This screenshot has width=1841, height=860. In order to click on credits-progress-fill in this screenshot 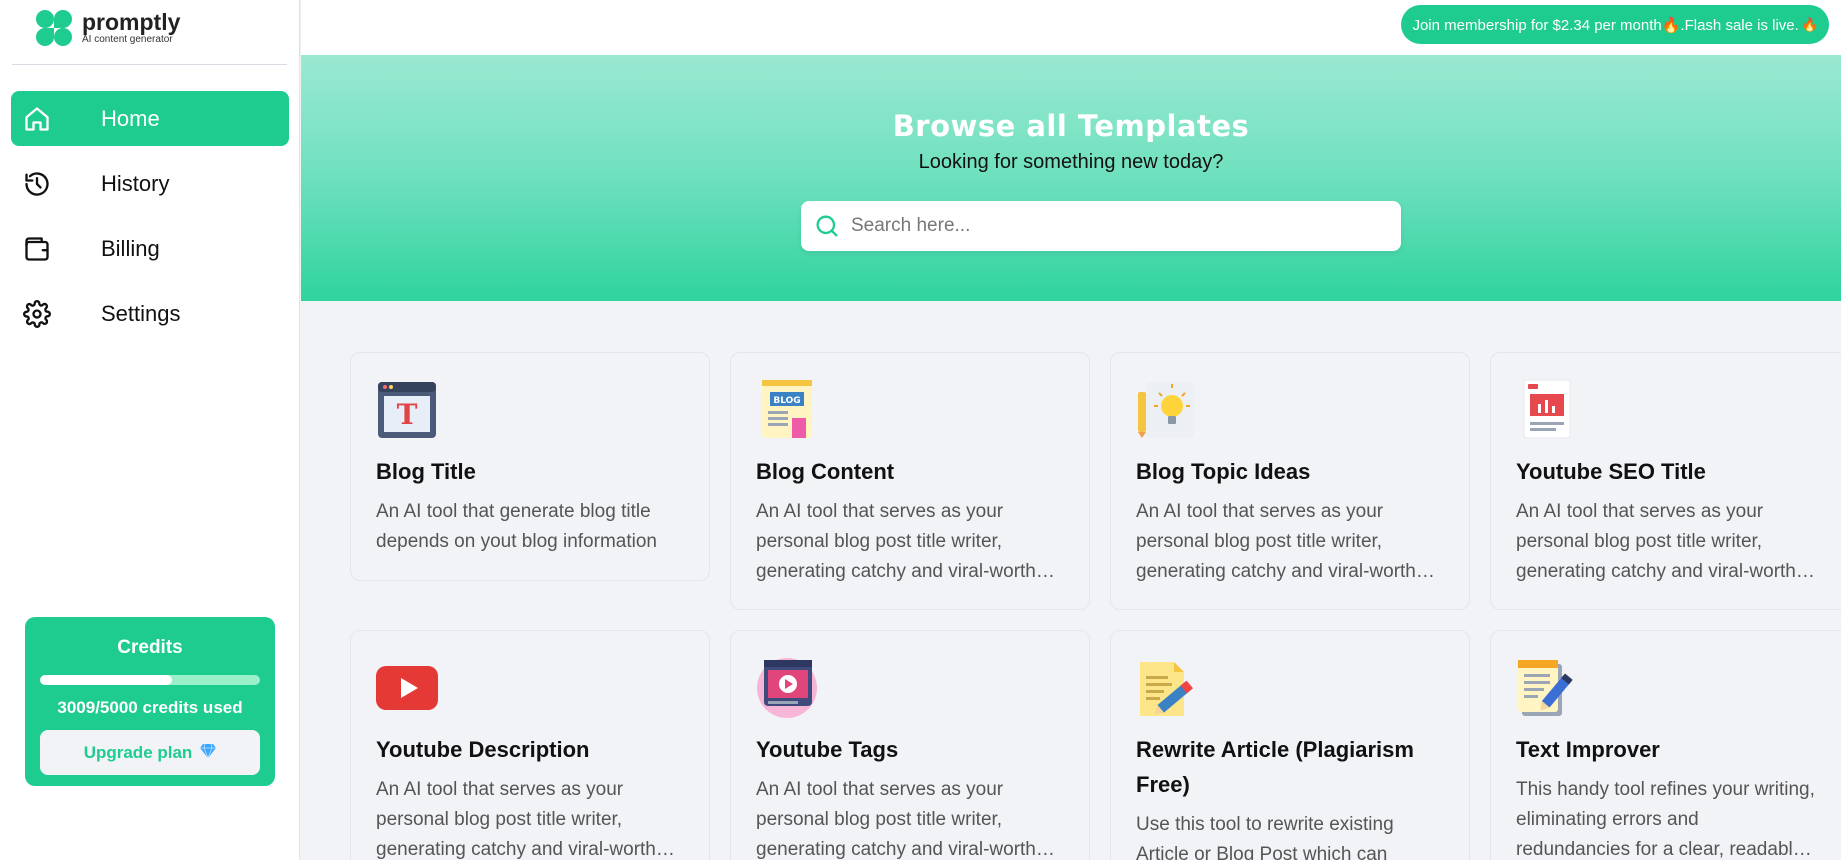, I will do `click(106, 680)`.